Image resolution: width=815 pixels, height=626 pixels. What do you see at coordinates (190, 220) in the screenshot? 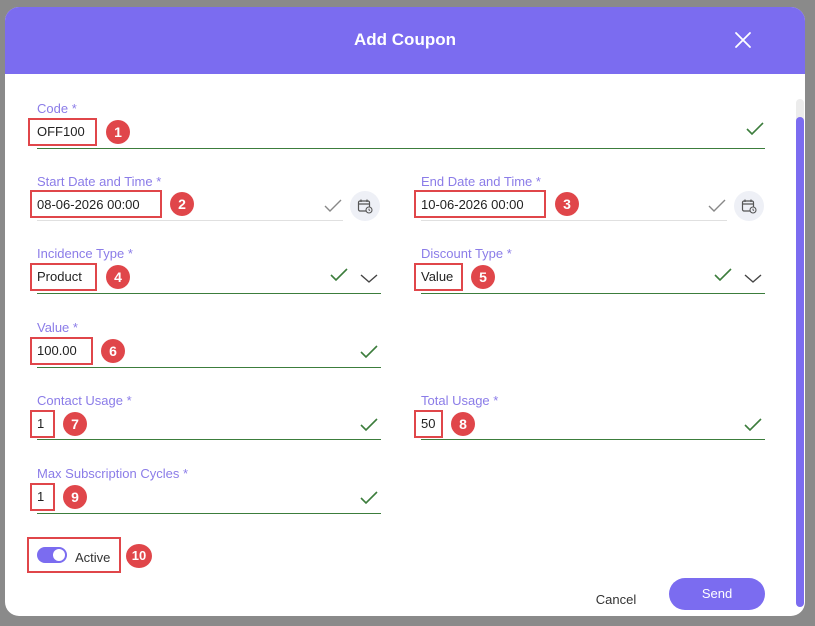
I see `start-date-underline` at bounding box center [190, 220].